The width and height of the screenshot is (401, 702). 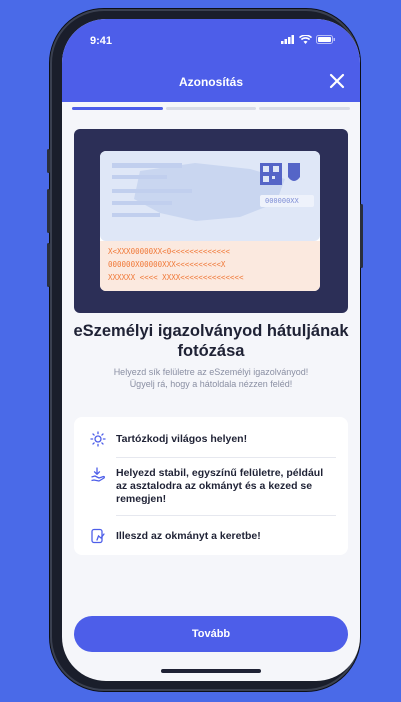 I want to click on phone-volume-down, so click(x=48, y=265).